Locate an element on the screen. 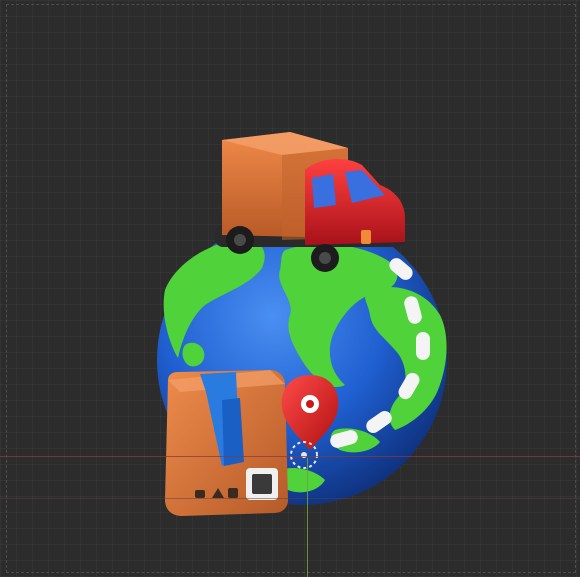 The height and width of the screenshot is (577, 580). y-axis-line is located at coordinates (307, 517).